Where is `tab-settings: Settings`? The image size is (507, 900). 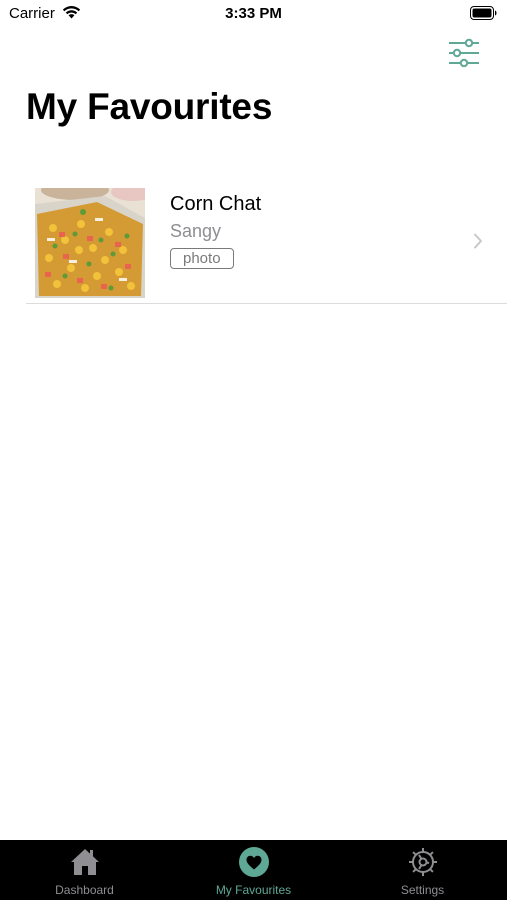
tab-settings: Settings is located at coordinates (422, 870).